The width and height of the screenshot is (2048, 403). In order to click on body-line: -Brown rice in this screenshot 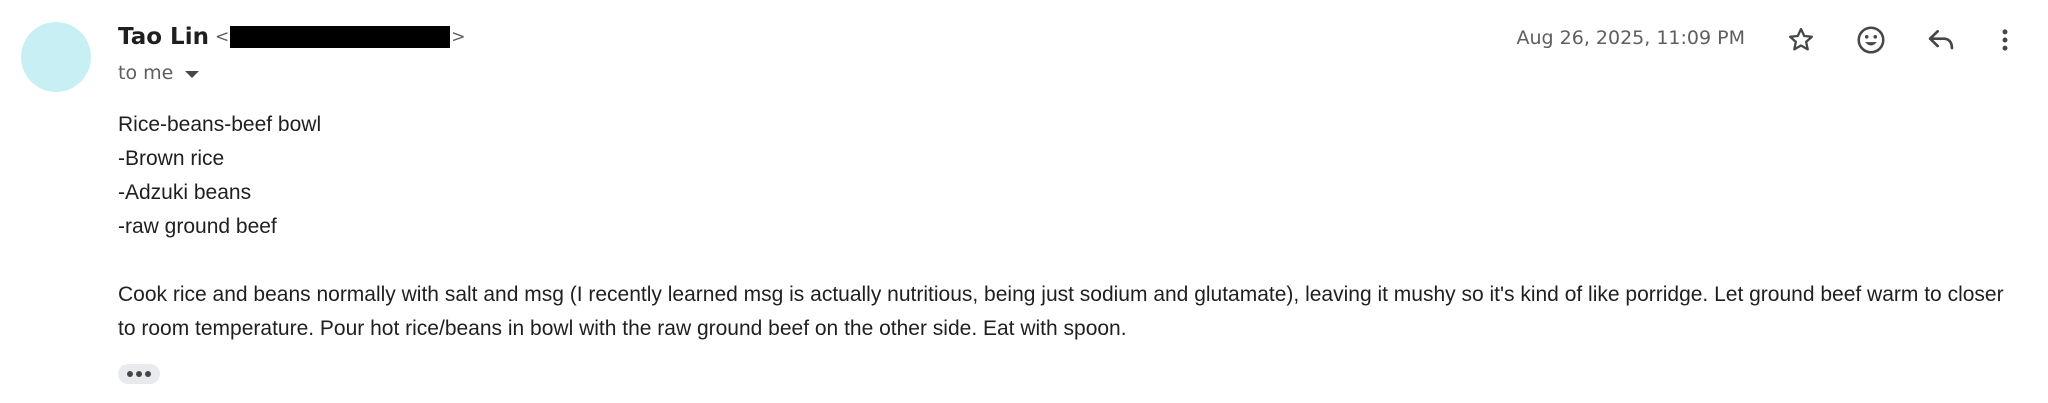, I will do `click(171, 158)`.